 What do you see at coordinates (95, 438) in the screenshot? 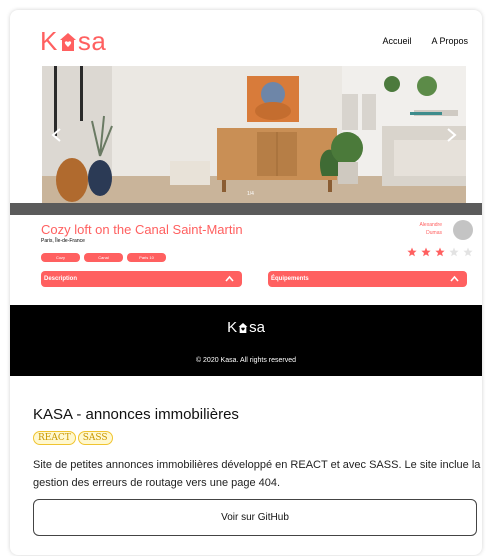
I see `badge-sass: SASS` at bounding box center [95, 438].